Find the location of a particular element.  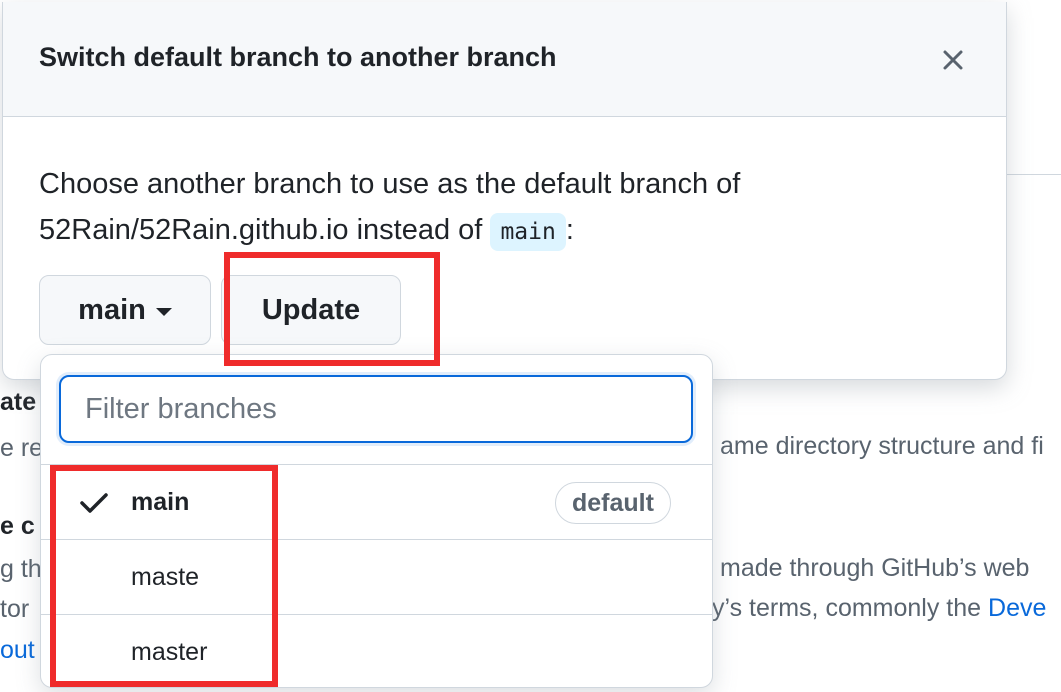

filter-branches-input is located at coordinates (376, 409).